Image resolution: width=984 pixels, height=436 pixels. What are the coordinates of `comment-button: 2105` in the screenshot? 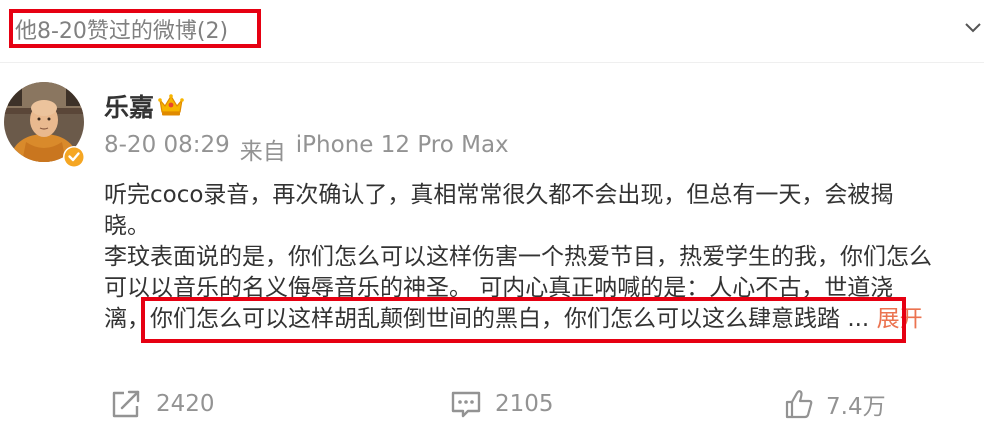 It's located at (501, 404).